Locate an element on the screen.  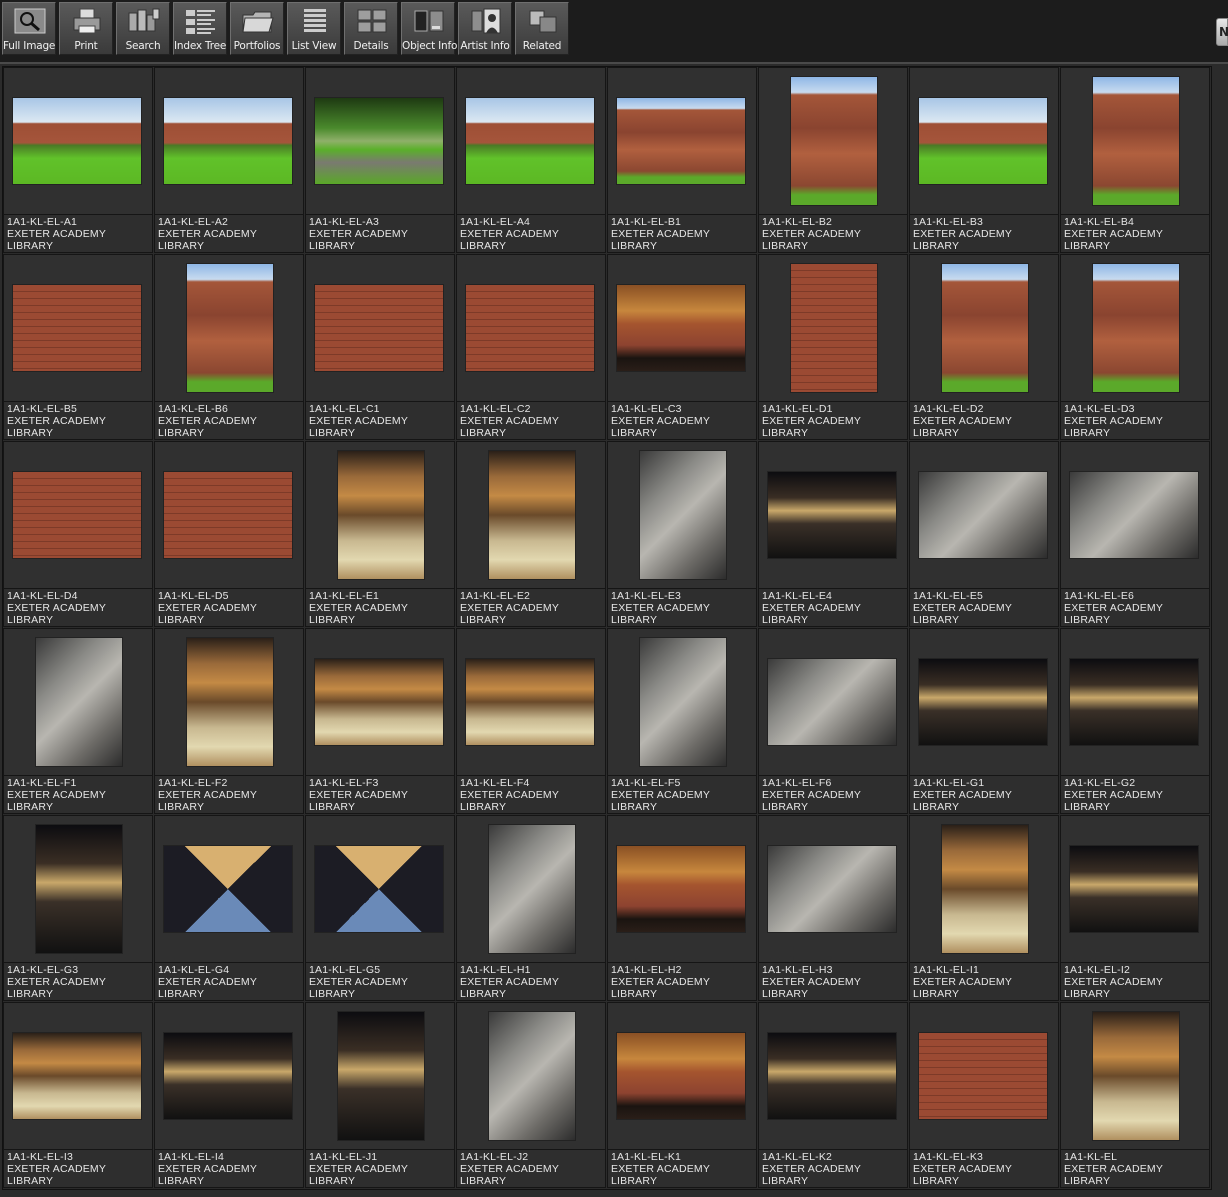
thumbnail-cell: 1A1-KL-EL-D2 EXETER ACADEMY LIBRARY is located at coordinates (984, 347).